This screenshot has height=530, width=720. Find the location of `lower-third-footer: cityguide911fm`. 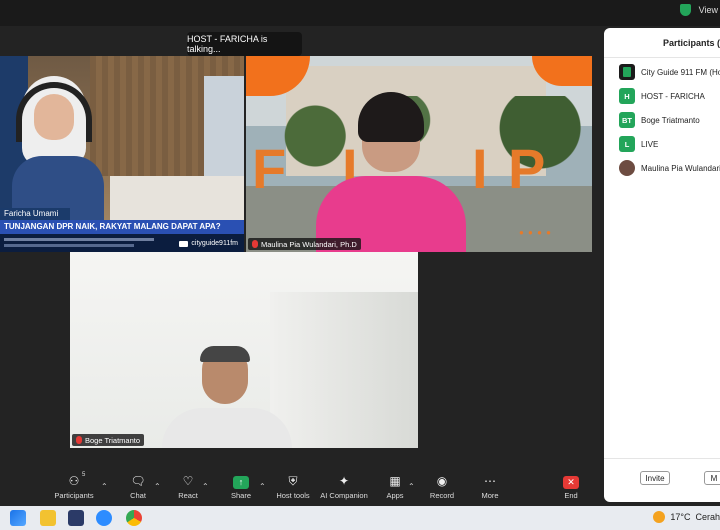

lower-third-footer: cityguide911fm is located at coordinates (122, 243).